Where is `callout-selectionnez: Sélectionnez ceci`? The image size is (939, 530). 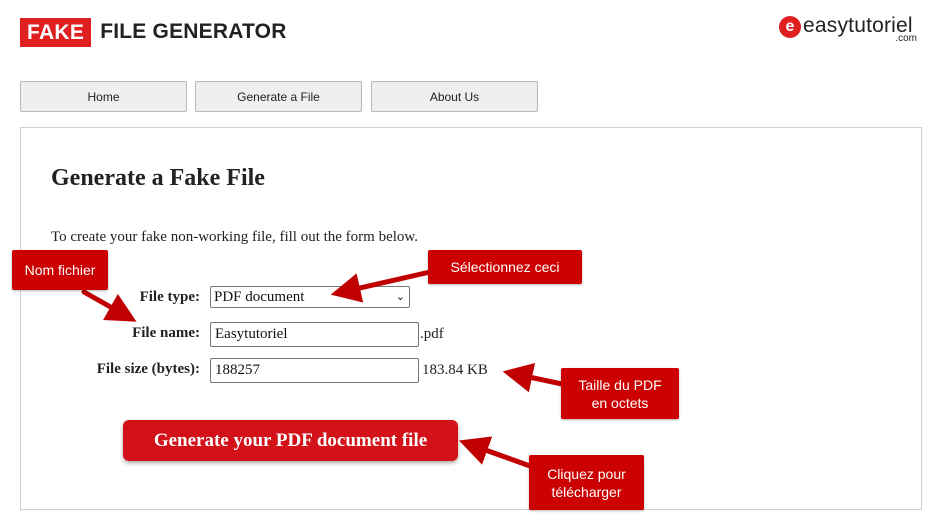
callout-selectionnez: Sélectionnez ceci is located at coordinates (505, 267).